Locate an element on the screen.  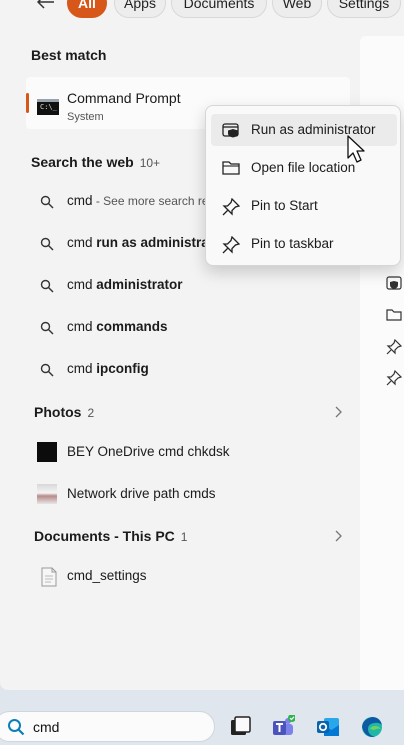
app-name: Command Prompt is located at coordinates (124, 98).